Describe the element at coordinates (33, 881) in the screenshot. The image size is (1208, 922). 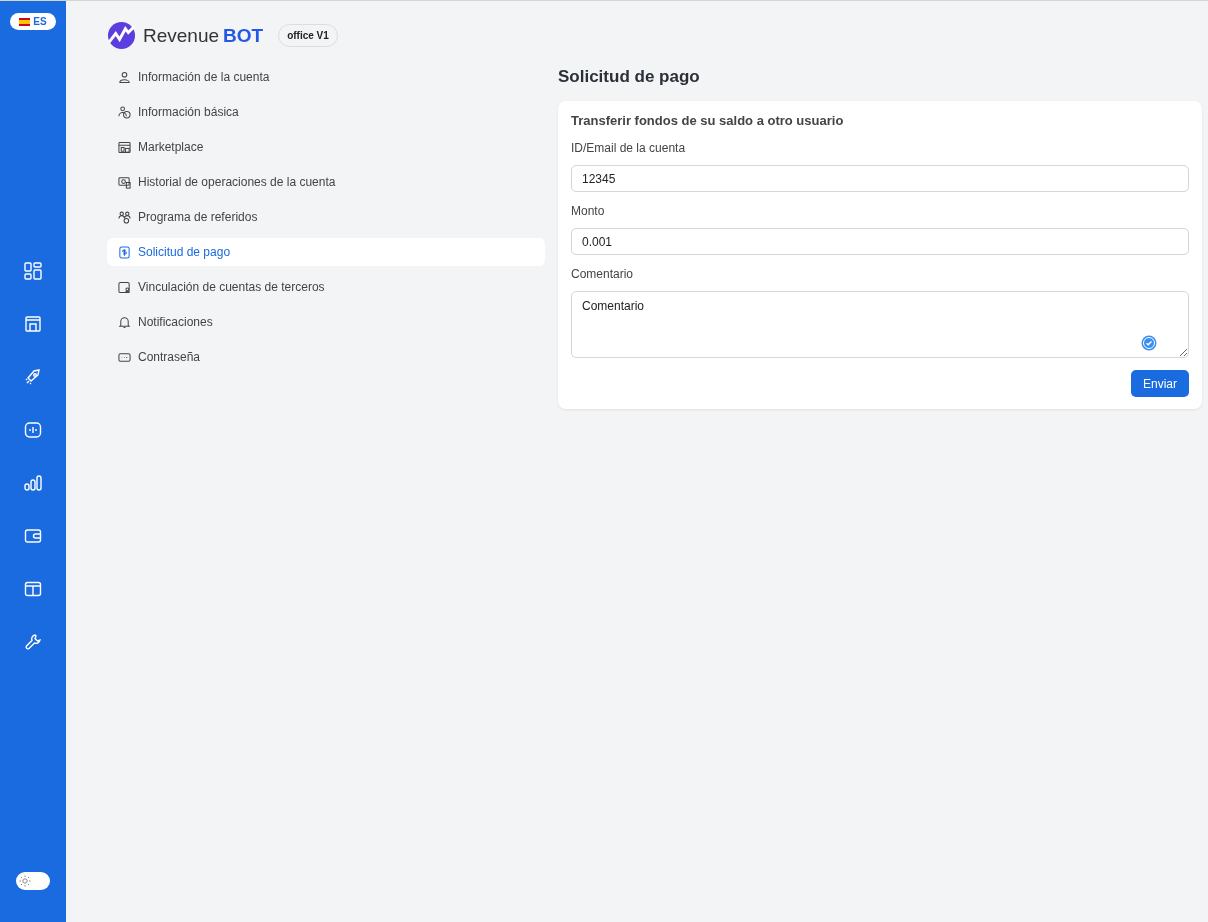
I see `theme-toggle` at that location.